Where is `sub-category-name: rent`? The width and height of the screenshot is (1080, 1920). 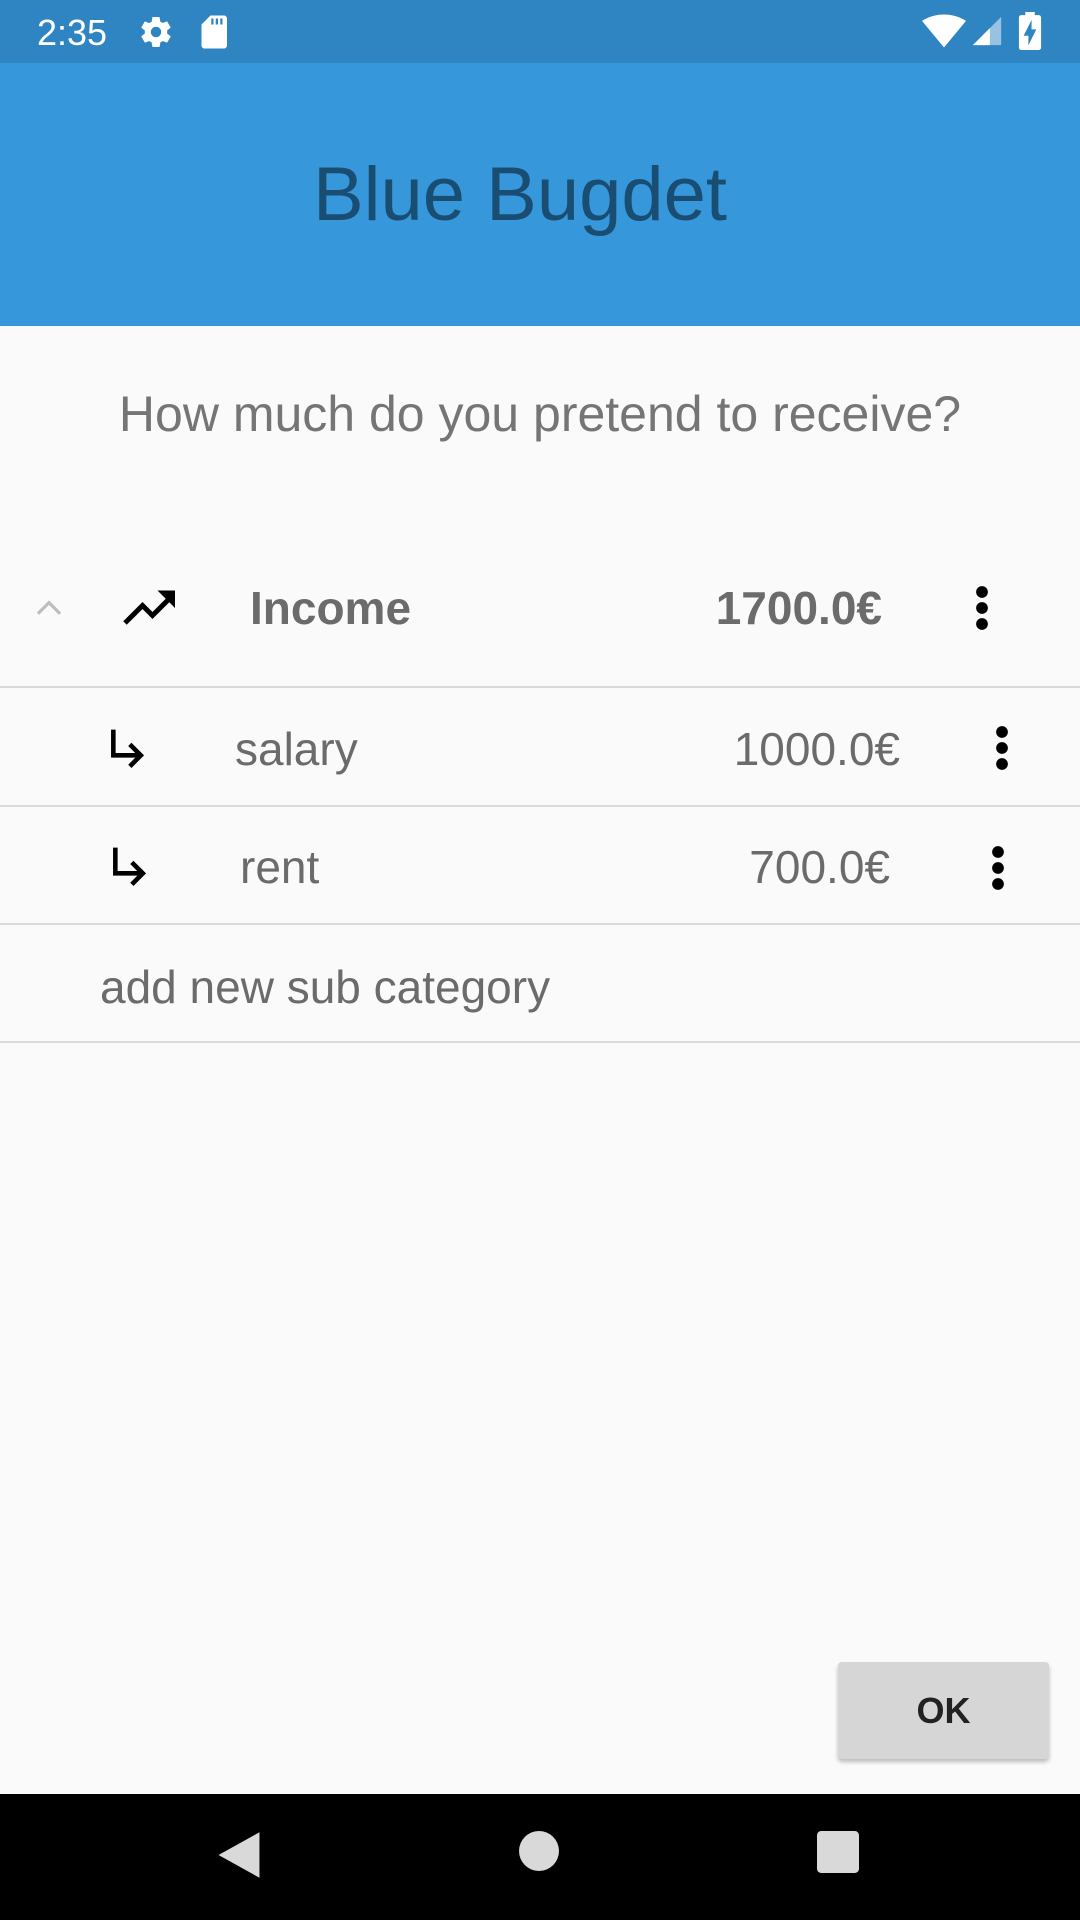 sub-category-name: rent is located at coordinates (280, 867).